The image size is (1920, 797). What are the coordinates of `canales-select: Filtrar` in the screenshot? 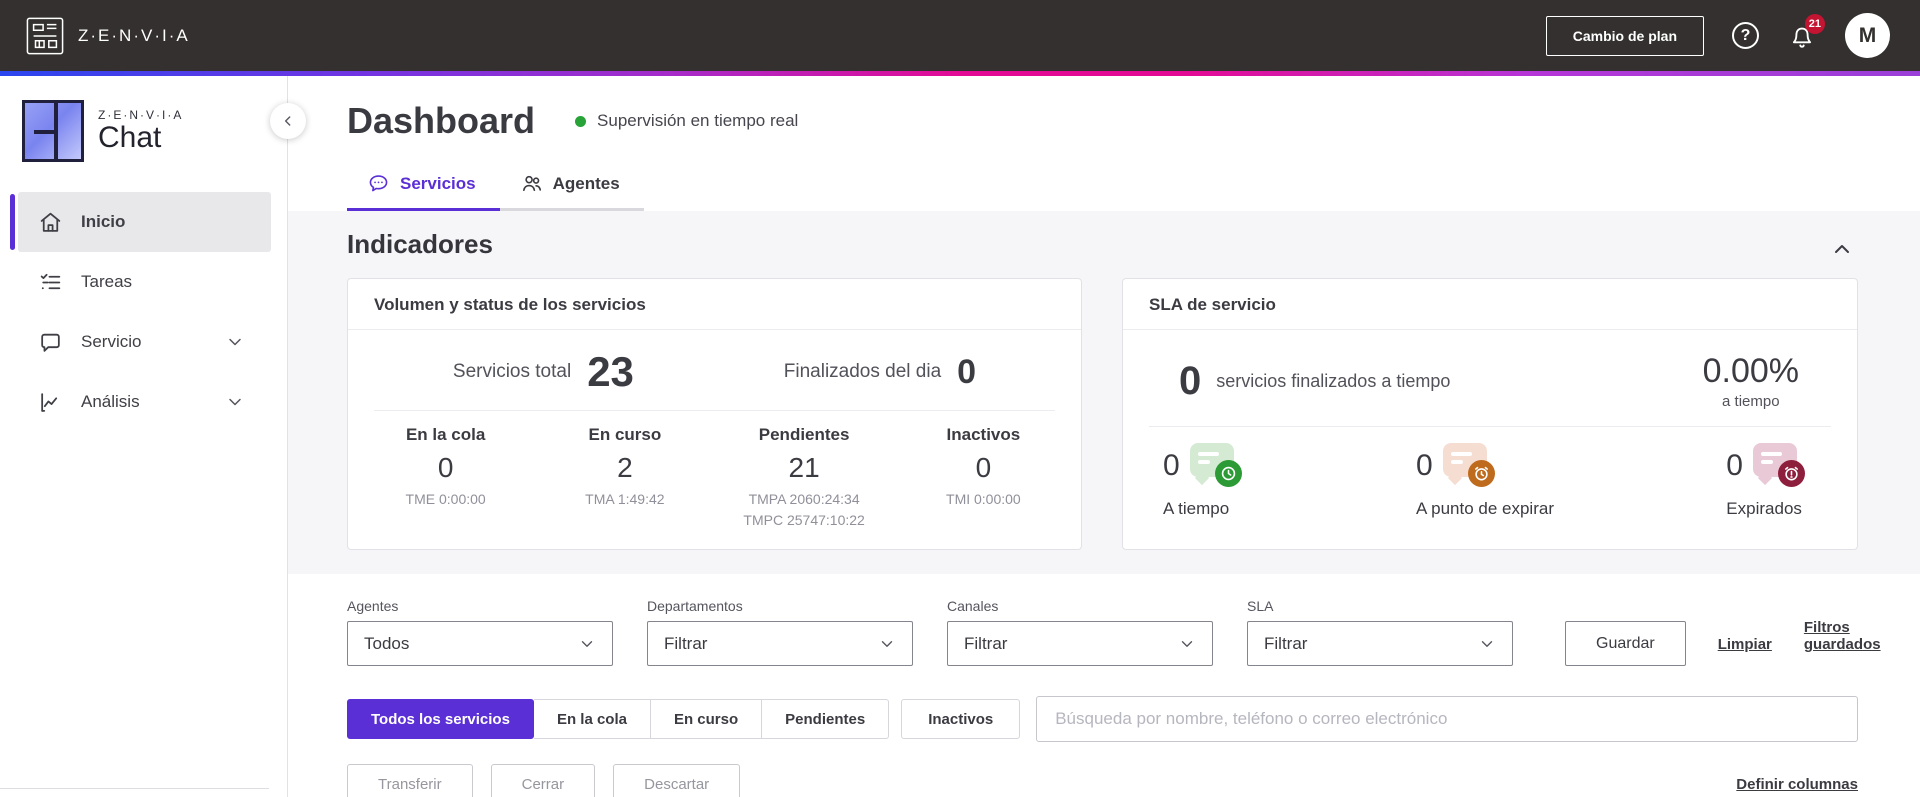 It's located at (1080, 643).